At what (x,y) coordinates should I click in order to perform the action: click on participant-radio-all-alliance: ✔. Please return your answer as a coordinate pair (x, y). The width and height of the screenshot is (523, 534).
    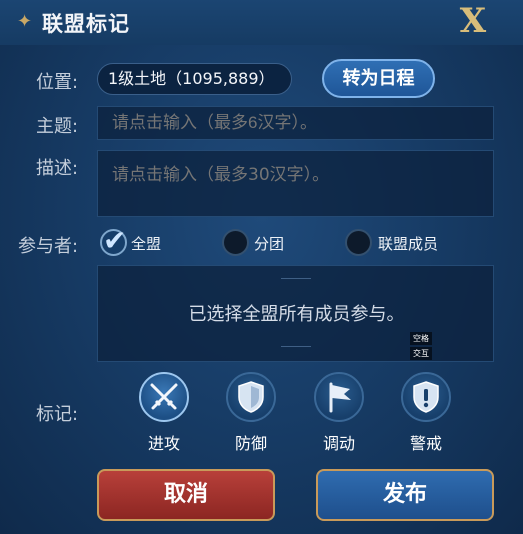
    Looking at the image, I should click on (113, 240).